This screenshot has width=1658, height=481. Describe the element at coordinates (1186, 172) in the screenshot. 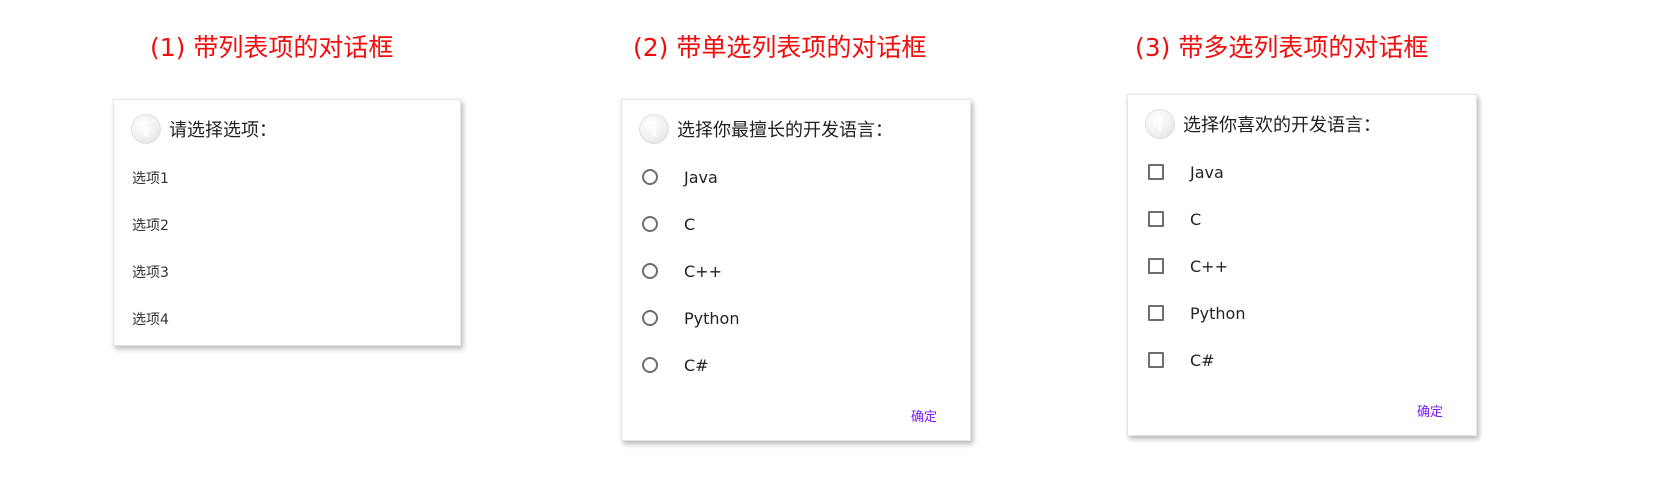

I see `checkbox-option-java: Java` at that location.